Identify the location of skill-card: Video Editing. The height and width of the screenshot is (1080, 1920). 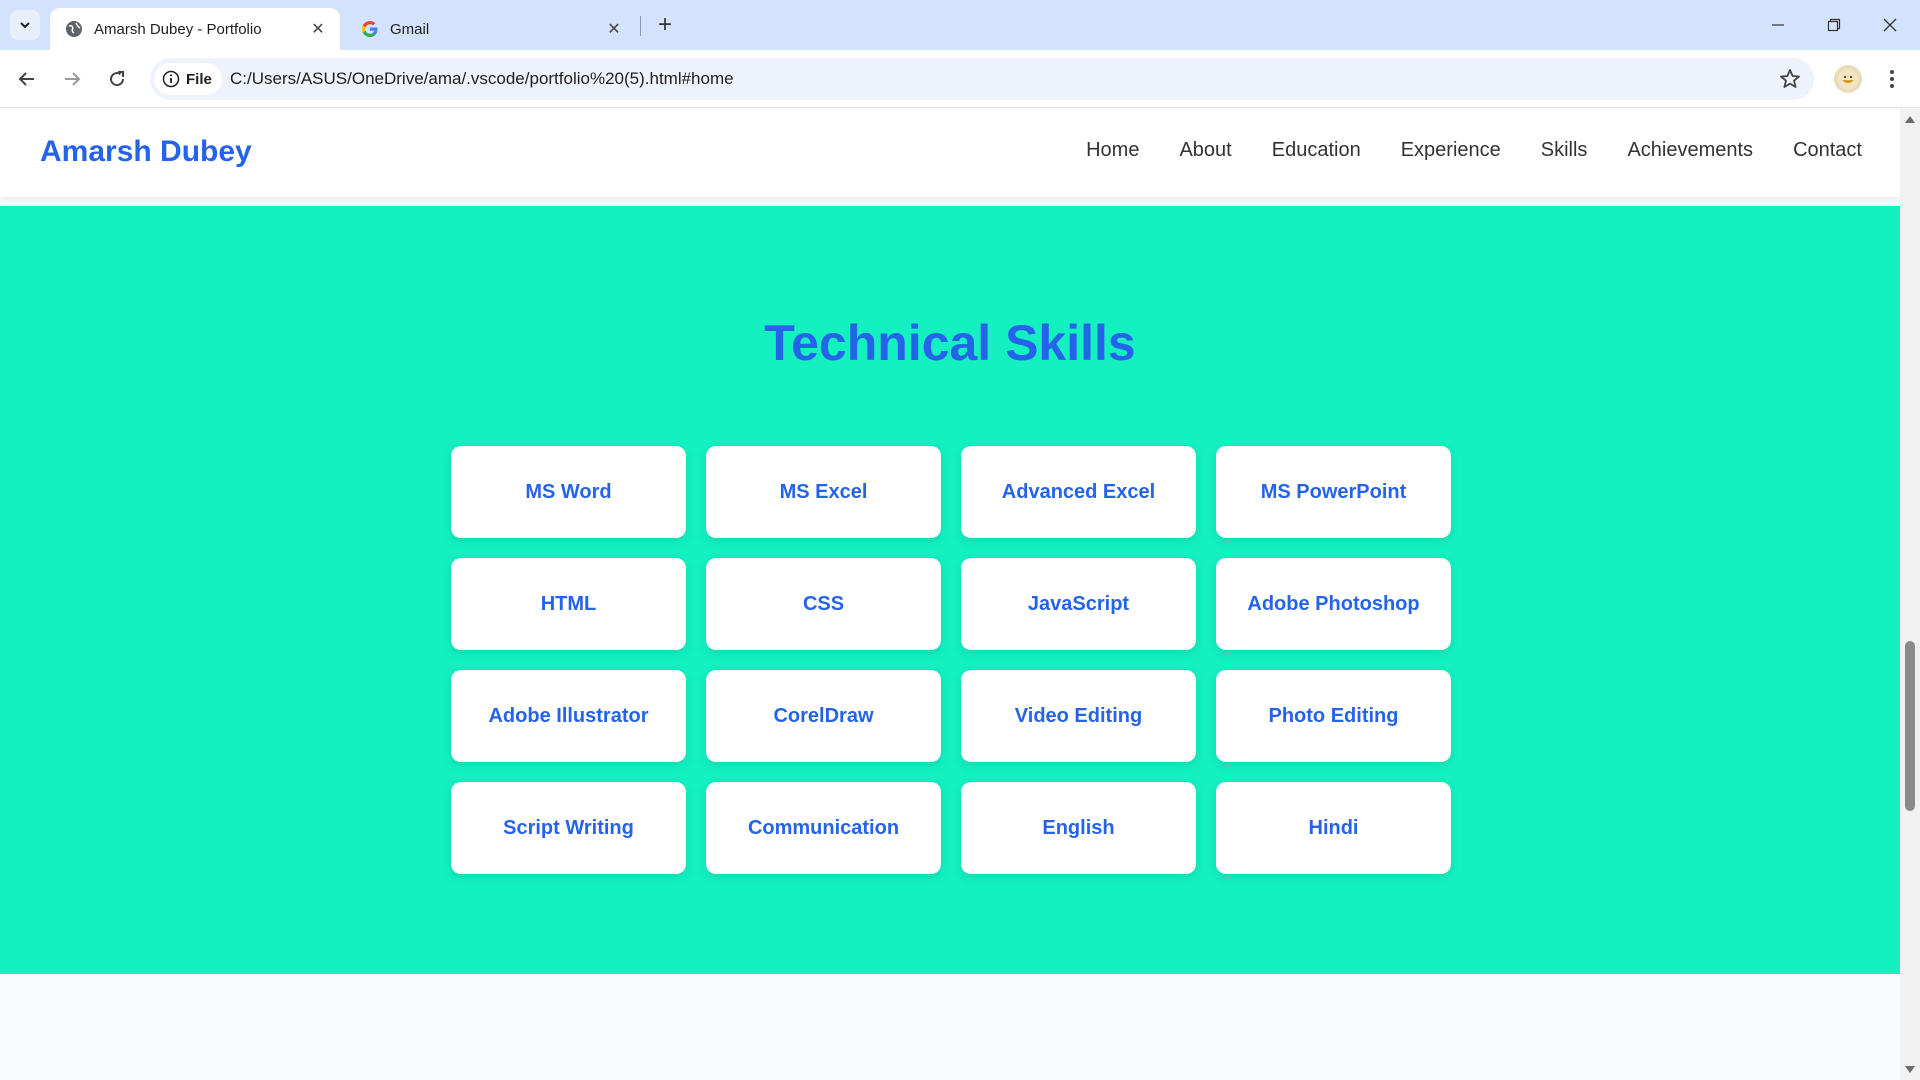
(1078, 716).